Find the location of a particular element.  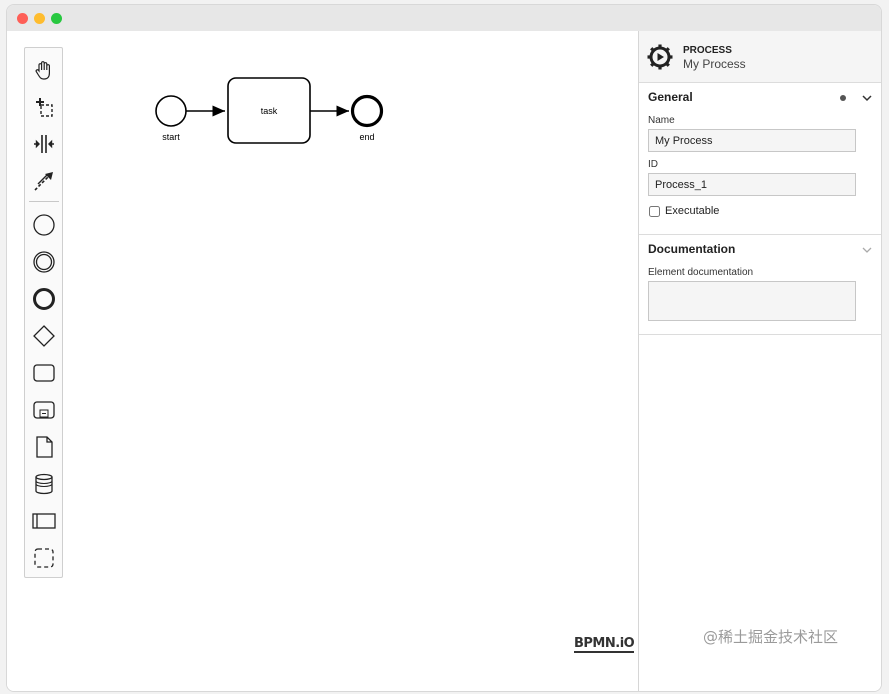

documentation-group-title: Documentation is located at coordinates (692, 249).